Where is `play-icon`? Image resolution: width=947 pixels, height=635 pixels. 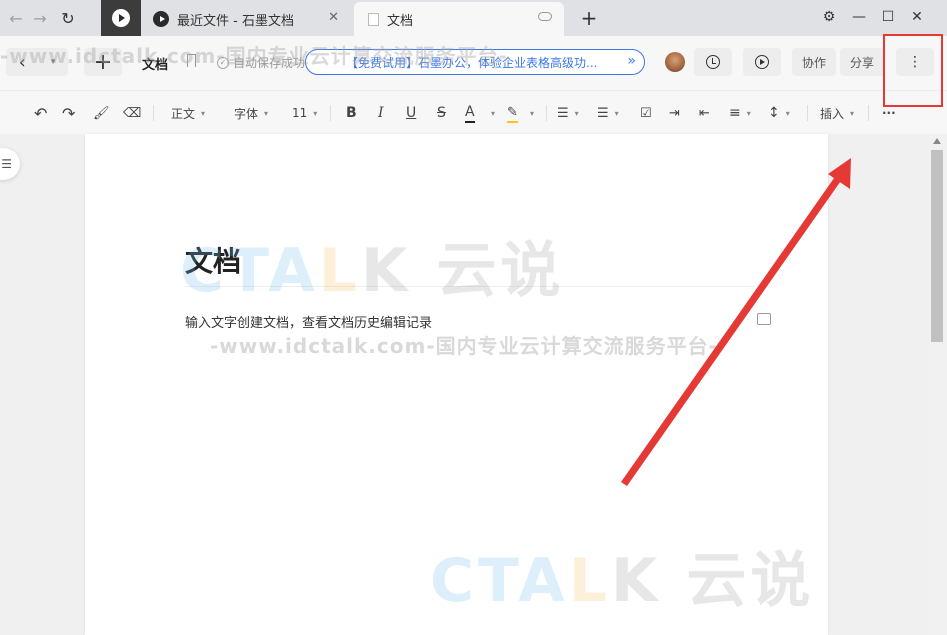
play-icon is located at coordinates (762, 62).